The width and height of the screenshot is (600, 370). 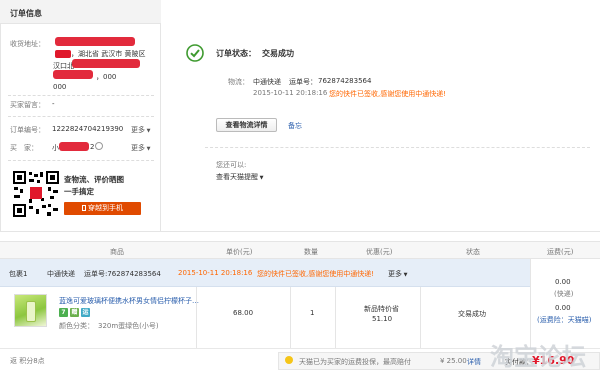 What do you see at coordinates (355, 362) in the screenshot?
I see `insurance-notice: 天猫已为买家的运费投保，最高赔付` at bounding box center [355, 362].